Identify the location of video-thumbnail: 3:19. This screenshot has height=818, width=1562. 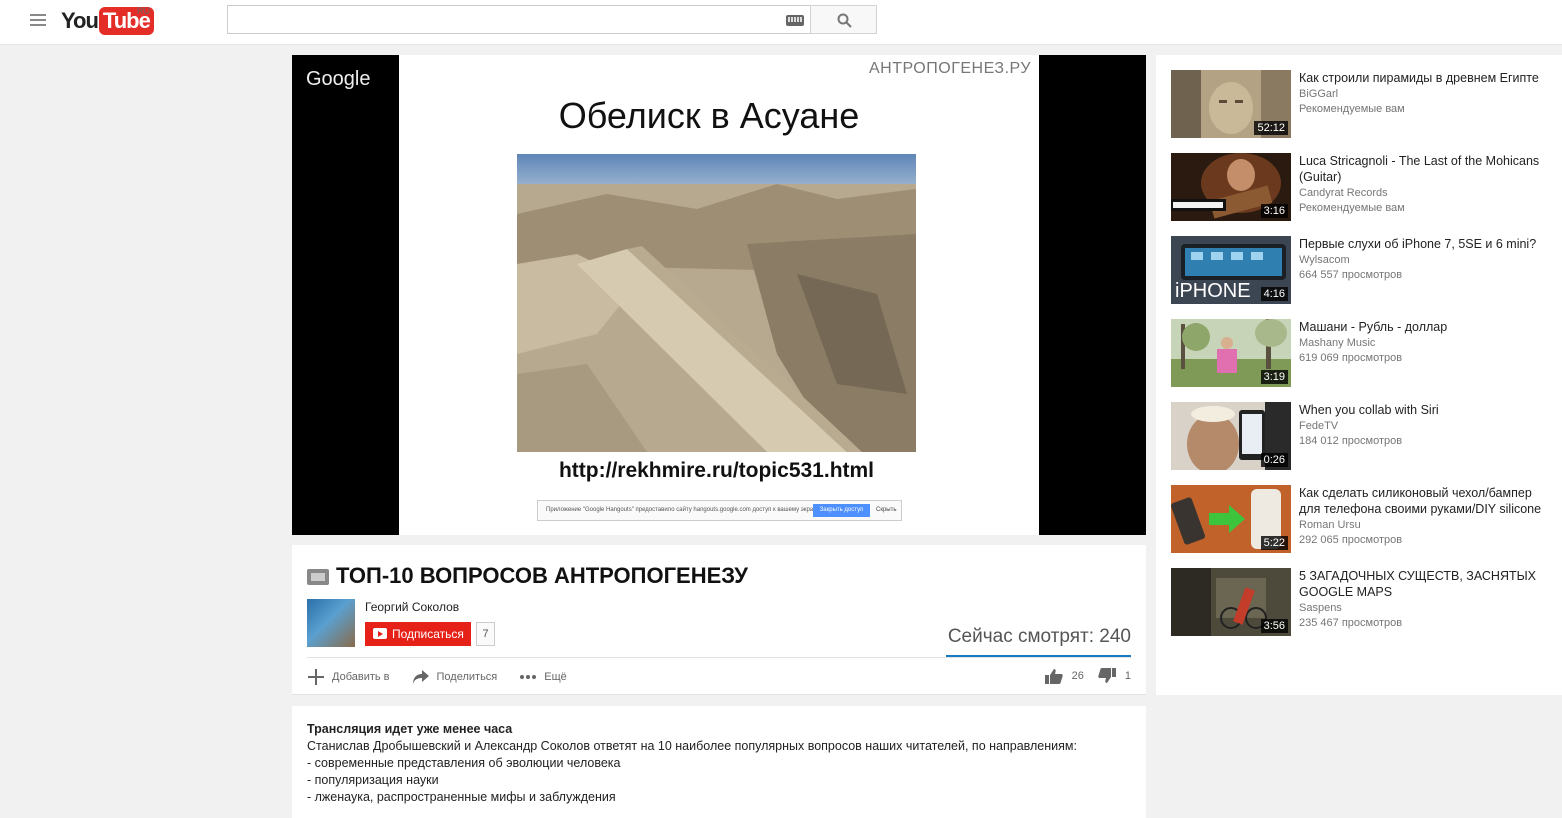
(1231, 353).